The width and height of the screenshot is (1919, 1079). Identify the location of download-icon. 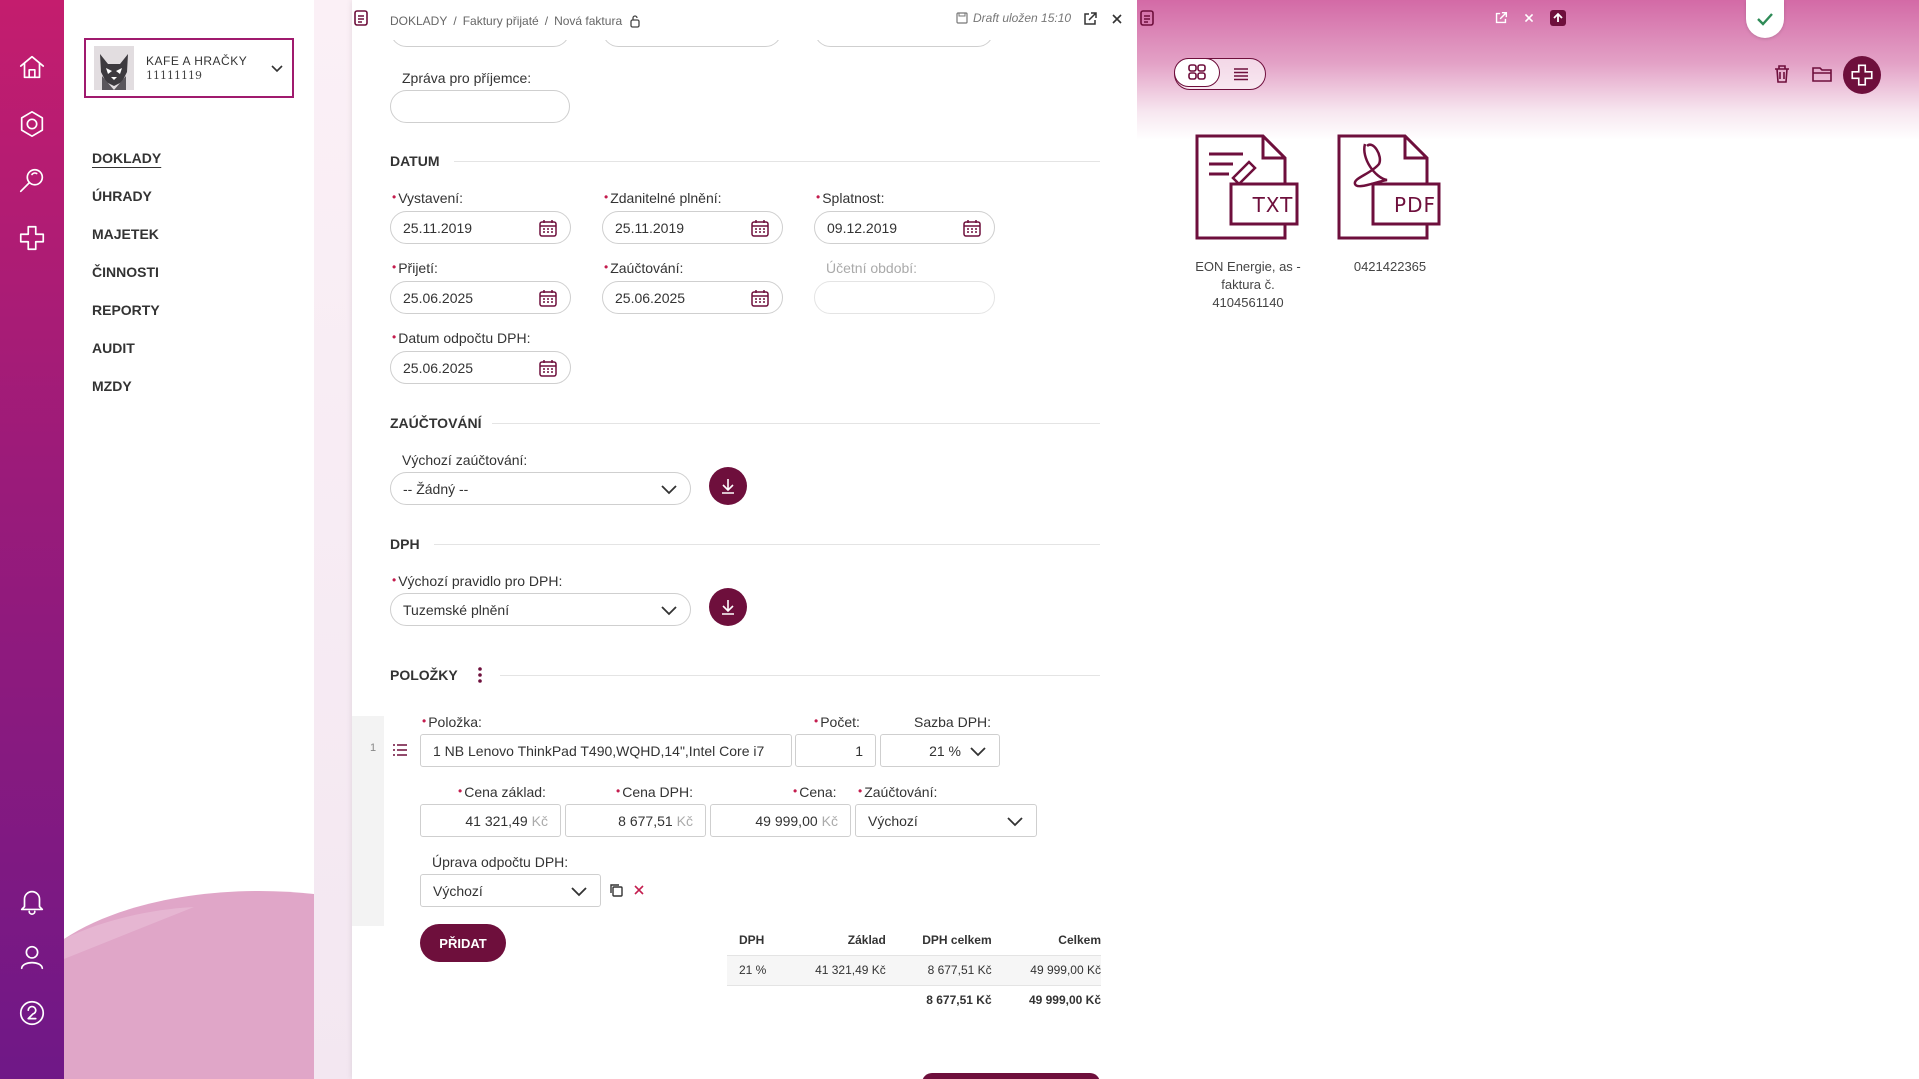
(728, 486).